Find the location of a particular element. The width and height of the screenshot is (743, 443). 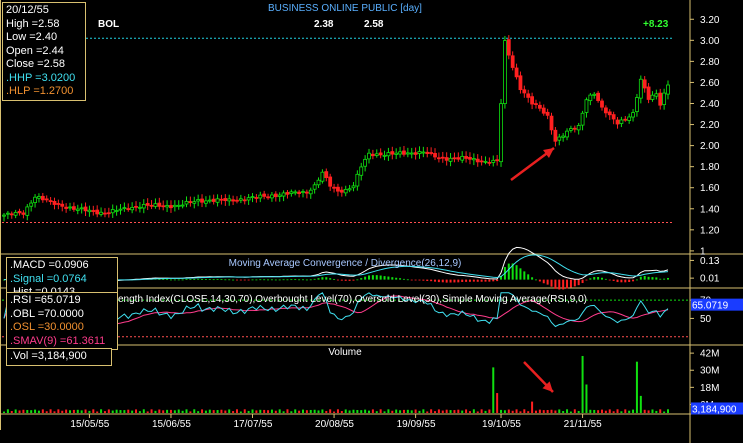

macd-tick-label: 0.13 is located at coordinates (710, 261).